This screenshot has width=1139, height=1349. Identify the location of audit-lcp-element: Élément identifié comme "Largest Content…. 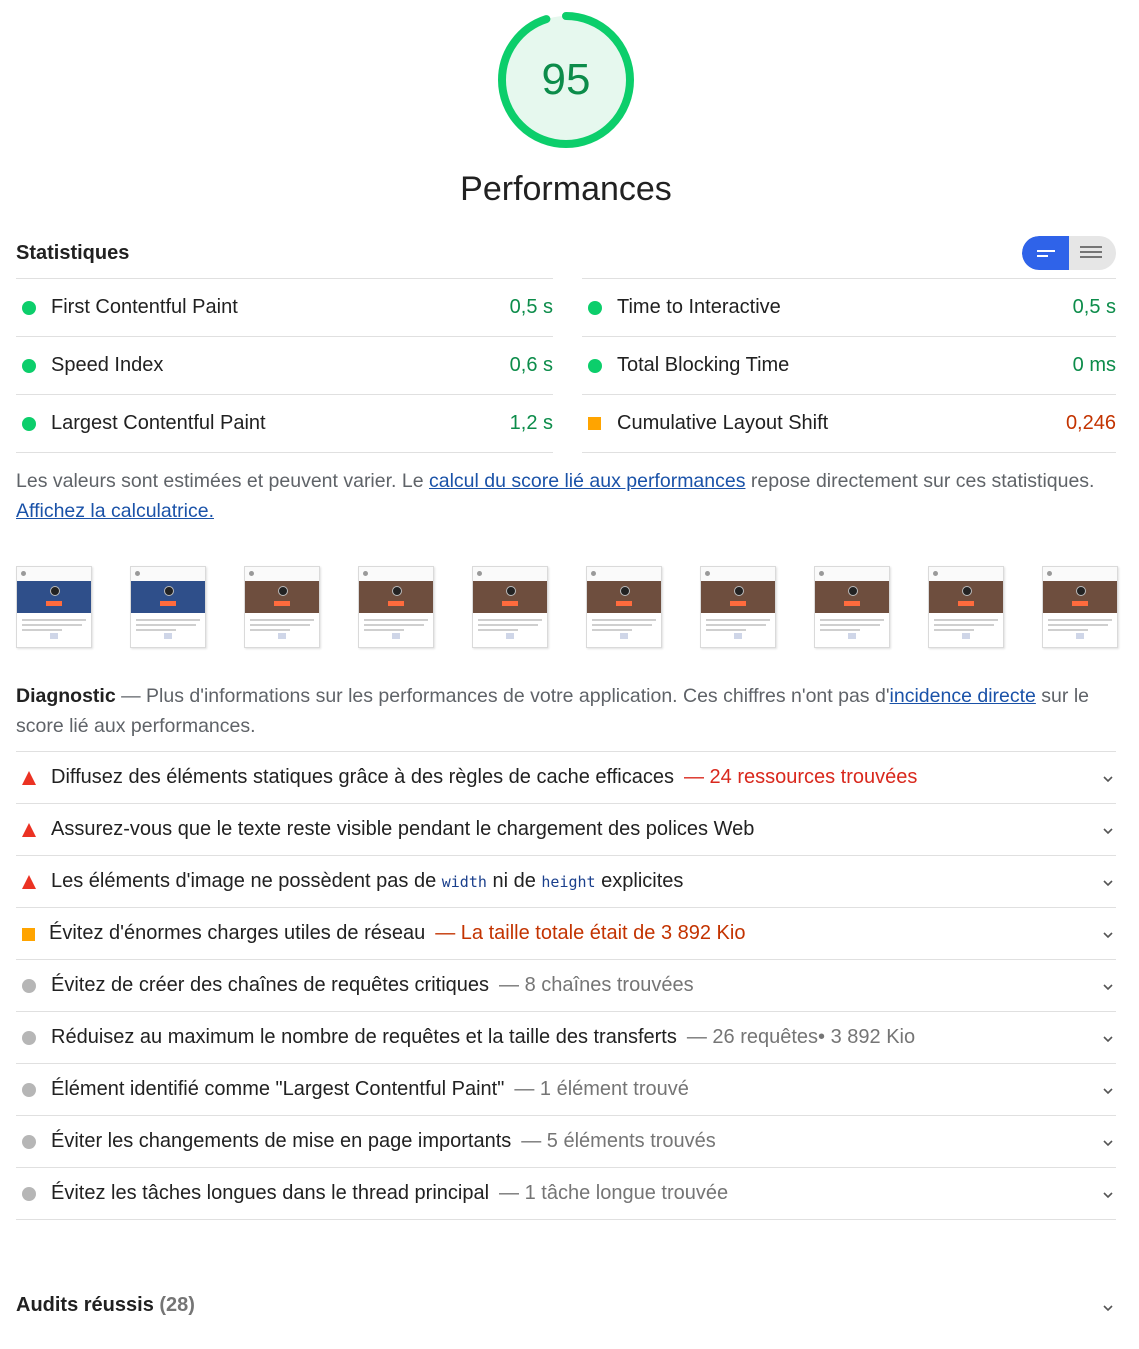
(566, 1089).